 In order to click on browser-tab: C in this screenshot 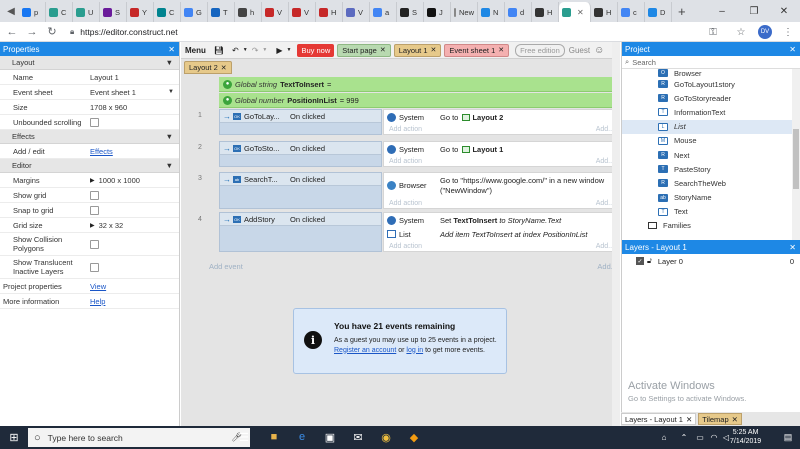, I will do `click(167, 12)`.